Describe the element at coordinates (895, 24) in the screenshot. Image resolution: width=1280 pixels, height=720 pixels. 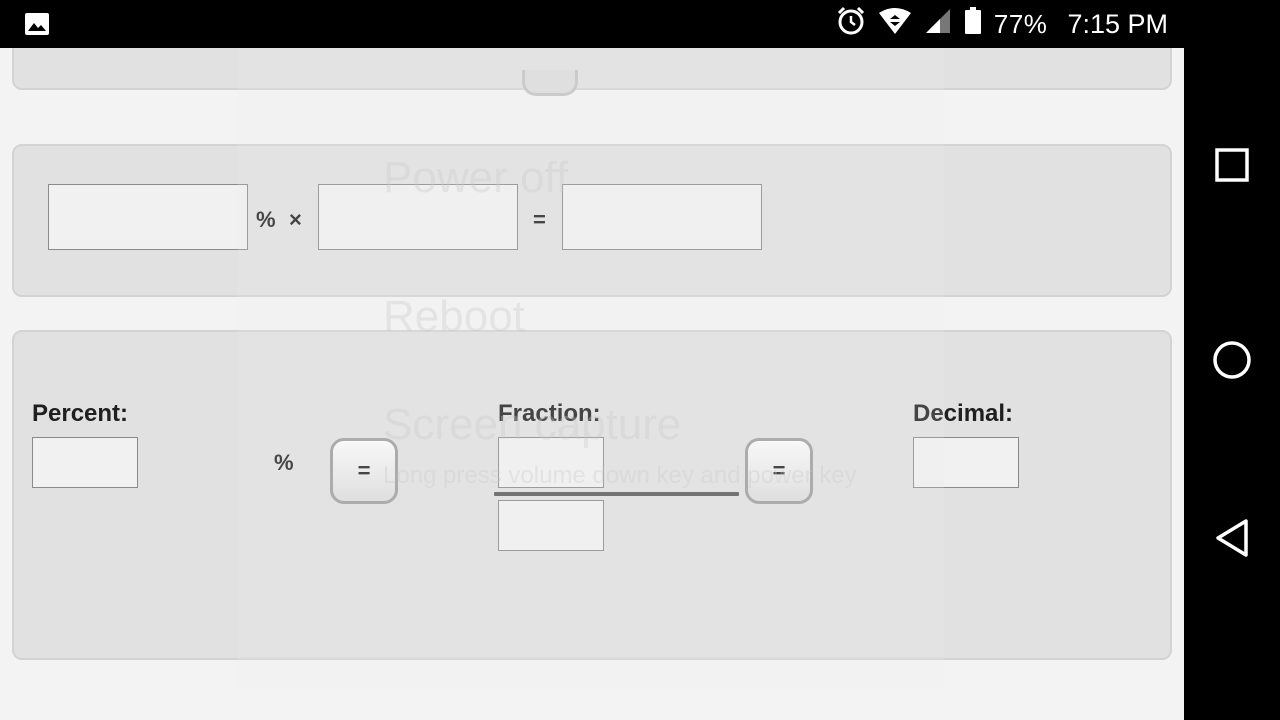
I see `wifi-icon` at that location.